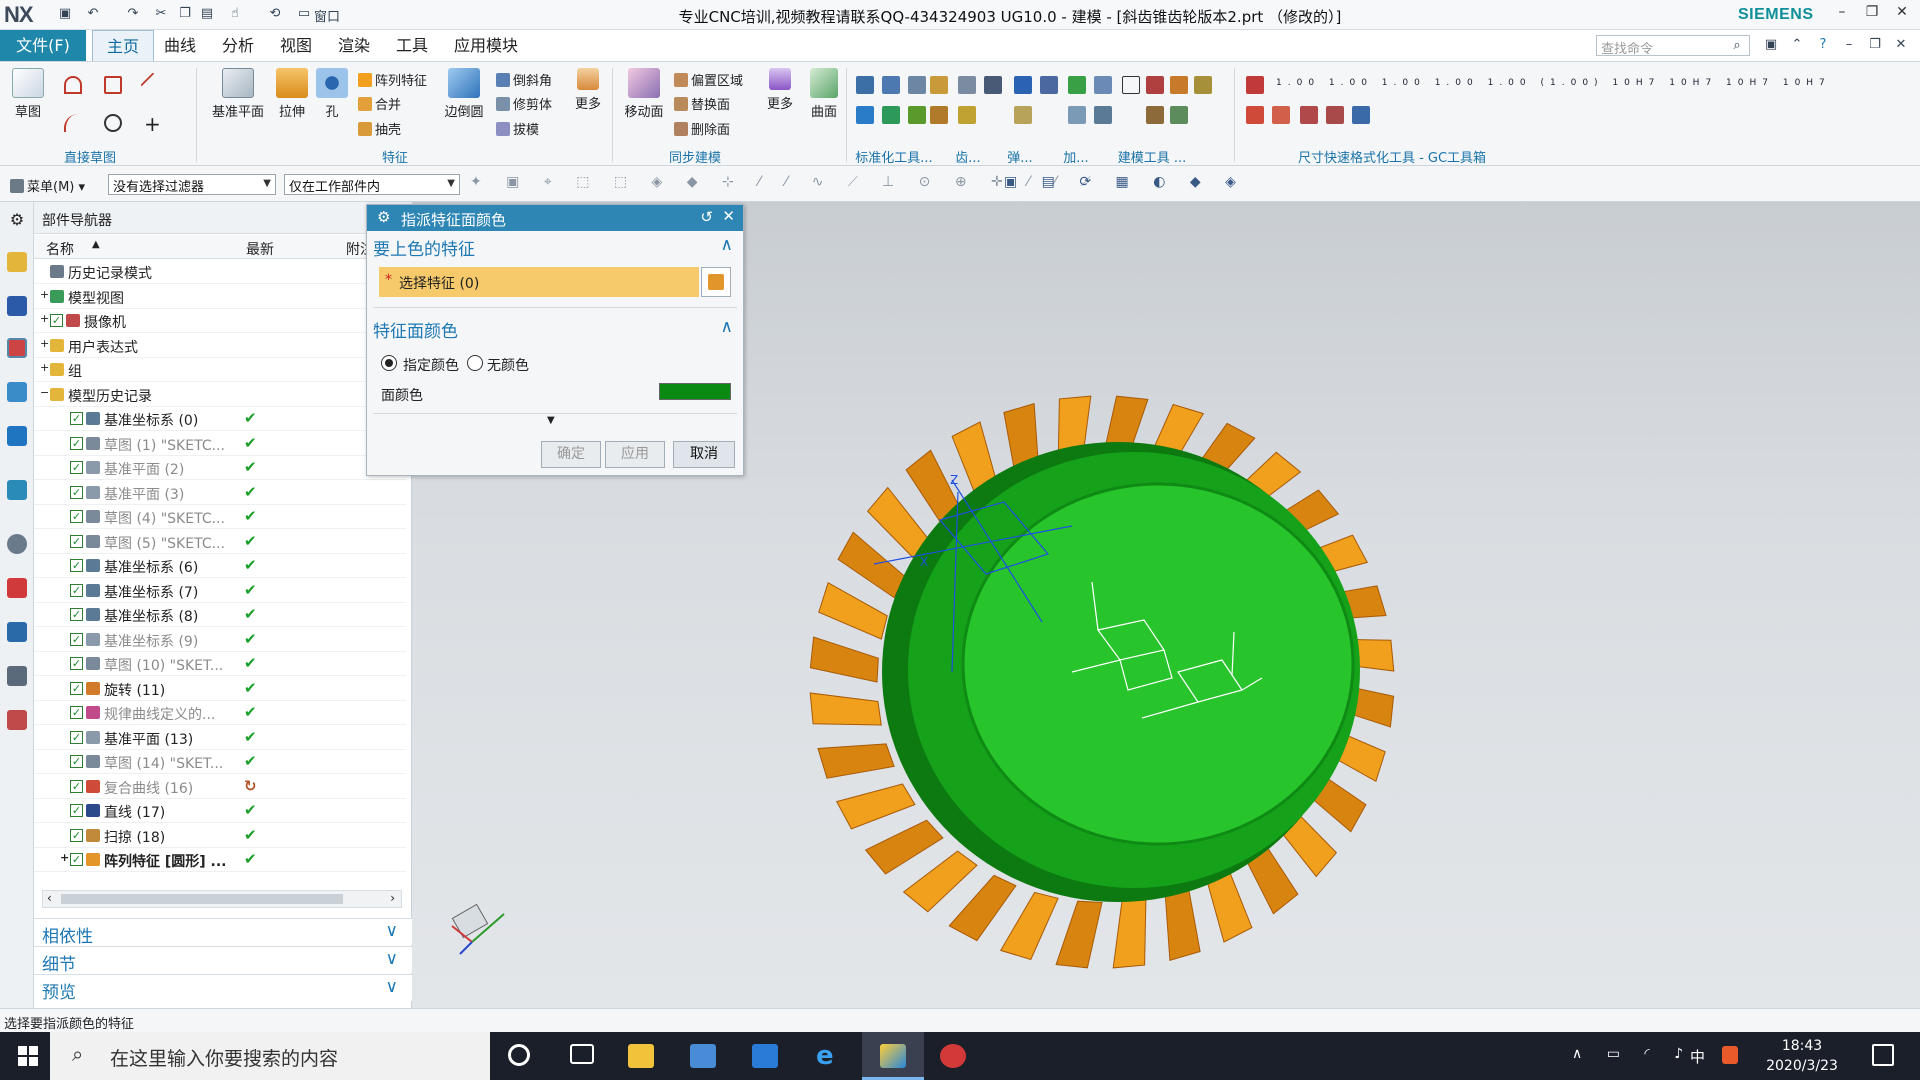  Describe the element at coordinates (220, 836) in the screenshot. I see `feature-row: ✓ 扫掠 (18) ✔` at that location.